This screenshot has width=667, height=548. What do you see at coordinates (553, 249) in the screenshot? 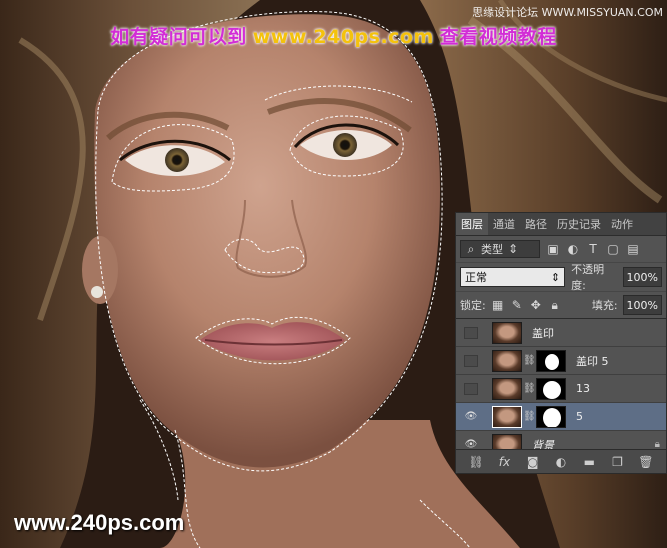
I see `pixel-filter-icon: ▣` at bounding box center [553, 249].